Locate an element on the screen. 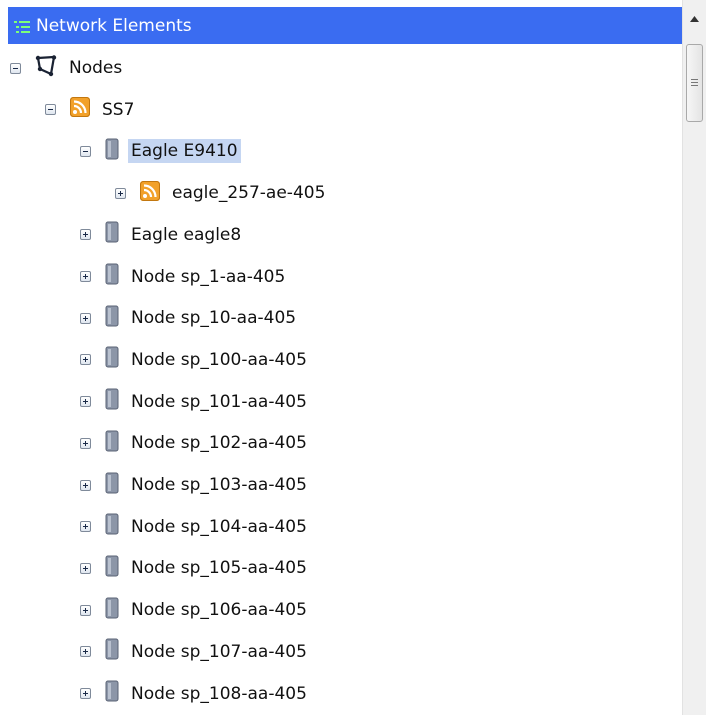  vertical-scrollbar is located at coordinates (694, 357).